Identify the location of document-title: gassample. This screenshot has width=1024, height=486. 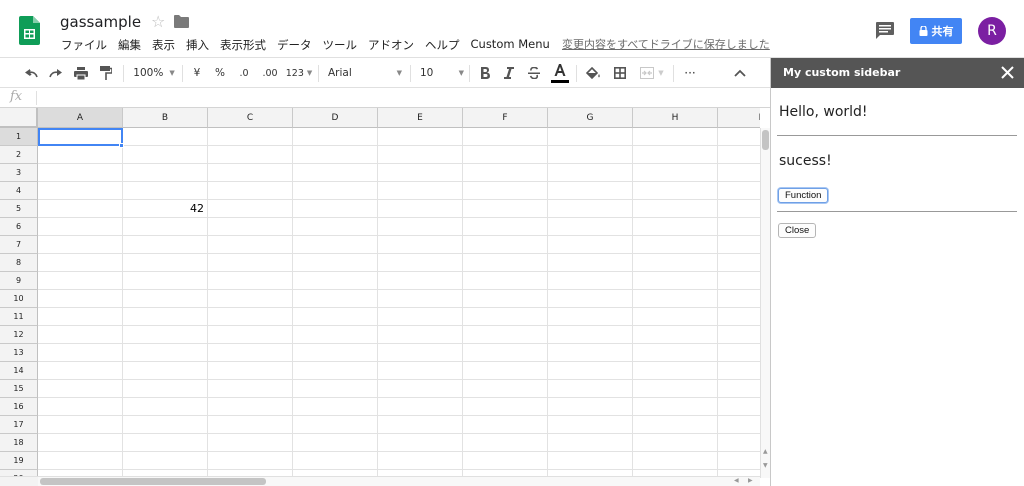
(100, 22).